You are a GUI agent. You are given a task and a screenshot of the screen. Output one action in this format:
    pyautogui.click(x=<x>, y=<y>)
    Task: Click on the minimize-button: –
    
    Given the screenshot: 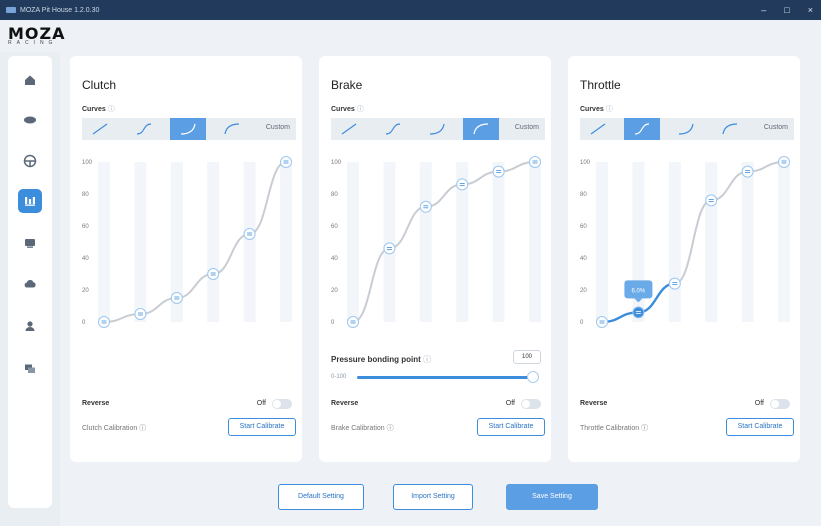 What is the action you would take?
    pyautogui.click(x=763, y=10)
    